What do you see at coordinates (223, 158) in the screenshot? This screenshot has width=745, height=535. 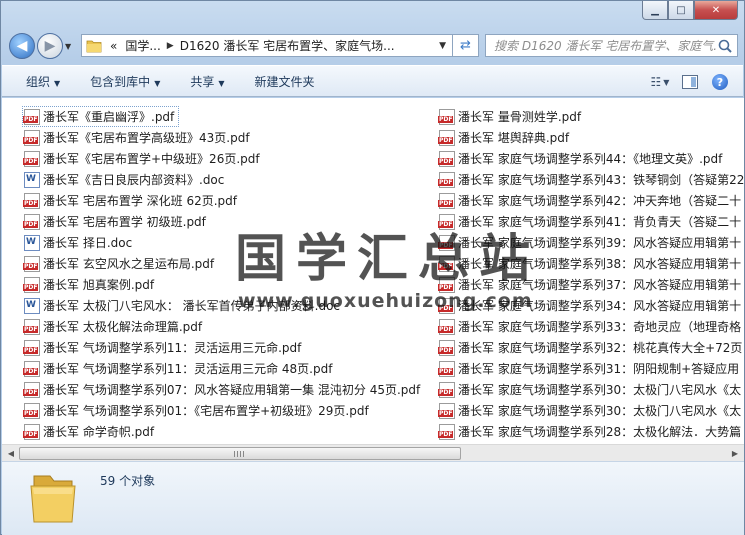 I see `file-item: 潘长军《宅居布置学+中级班》26页.pdf` at bounding box center [223, 158].